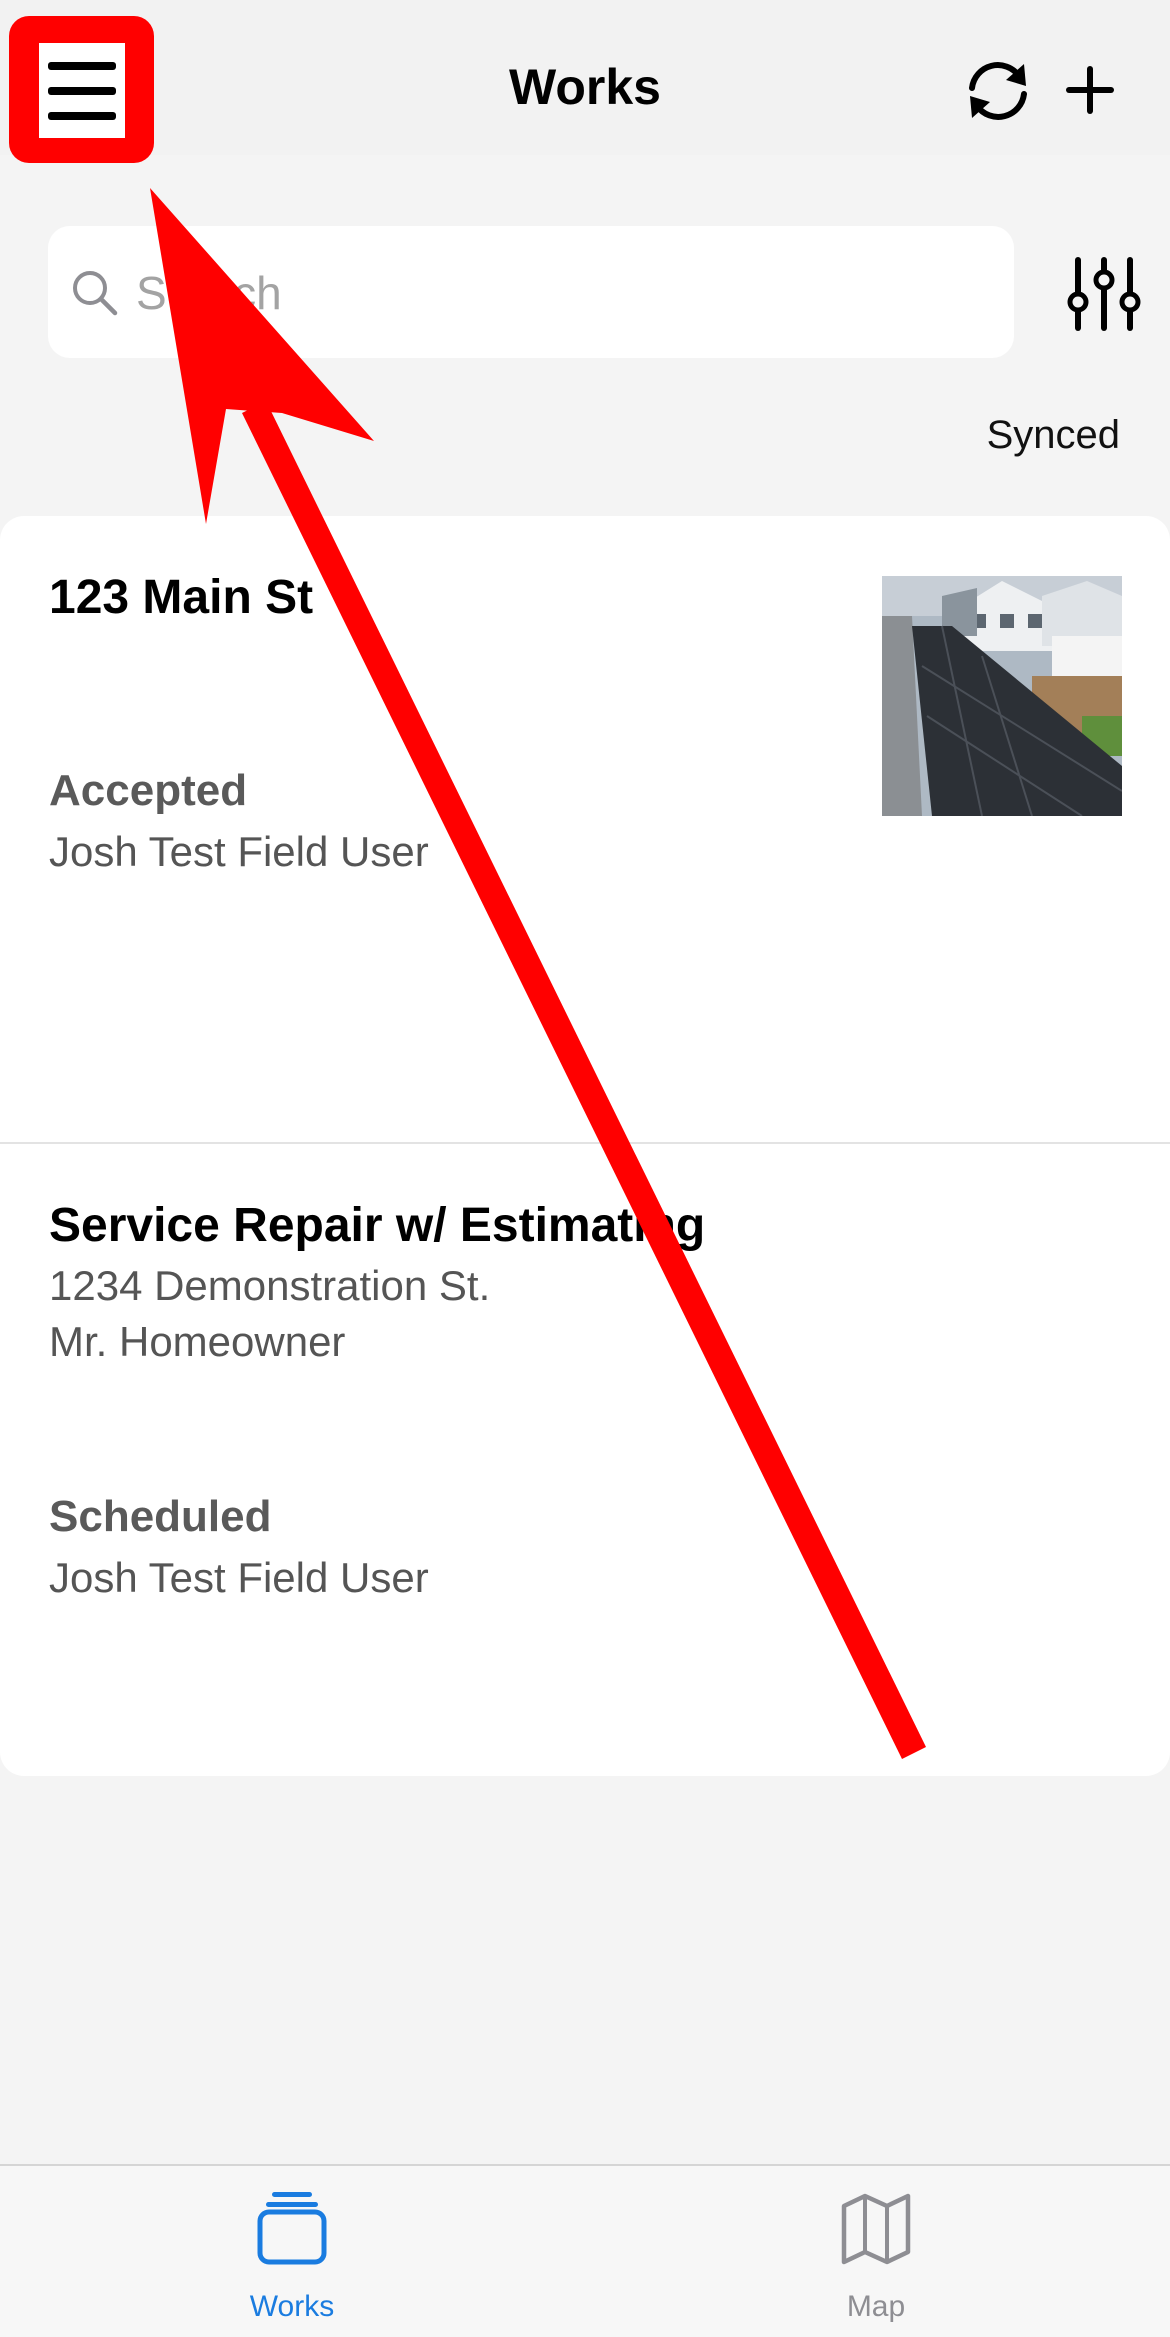  Describe the element at coordinates (148, 790) in the screenshot. I see `work-status: Accepted` at that location.